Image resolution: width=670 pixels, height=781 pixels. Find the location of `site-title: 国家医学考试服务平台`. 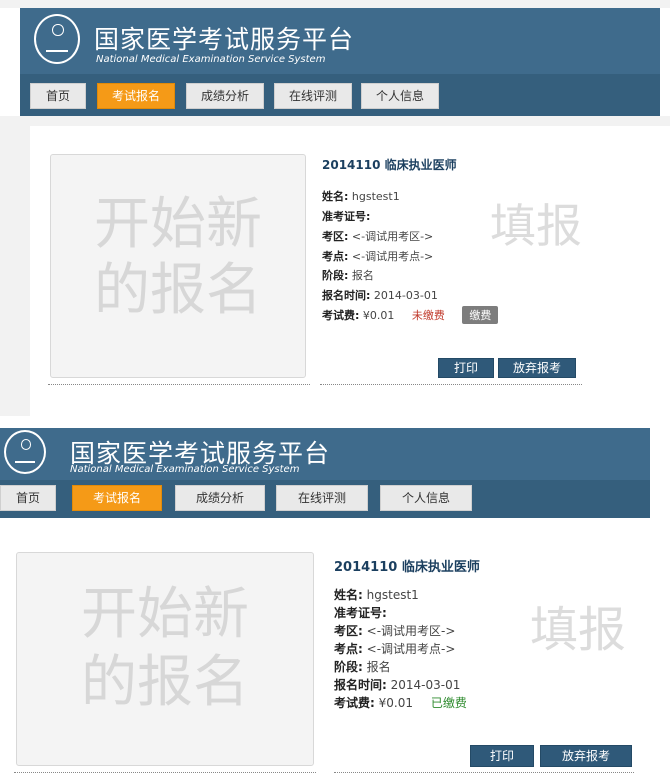

site-title: 国家医学考试服务平台 is located at coordinates (224, 39).